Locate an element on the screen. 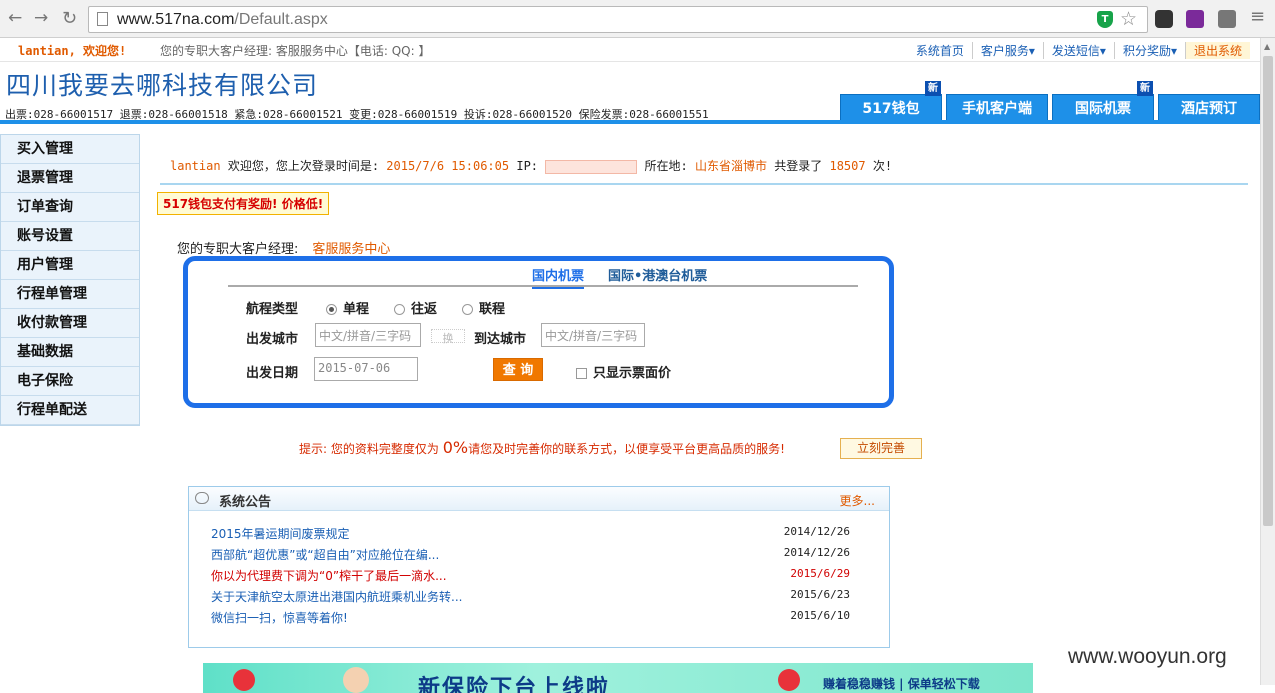  radio-multi: 联程 is located at coordinates (483, 307).